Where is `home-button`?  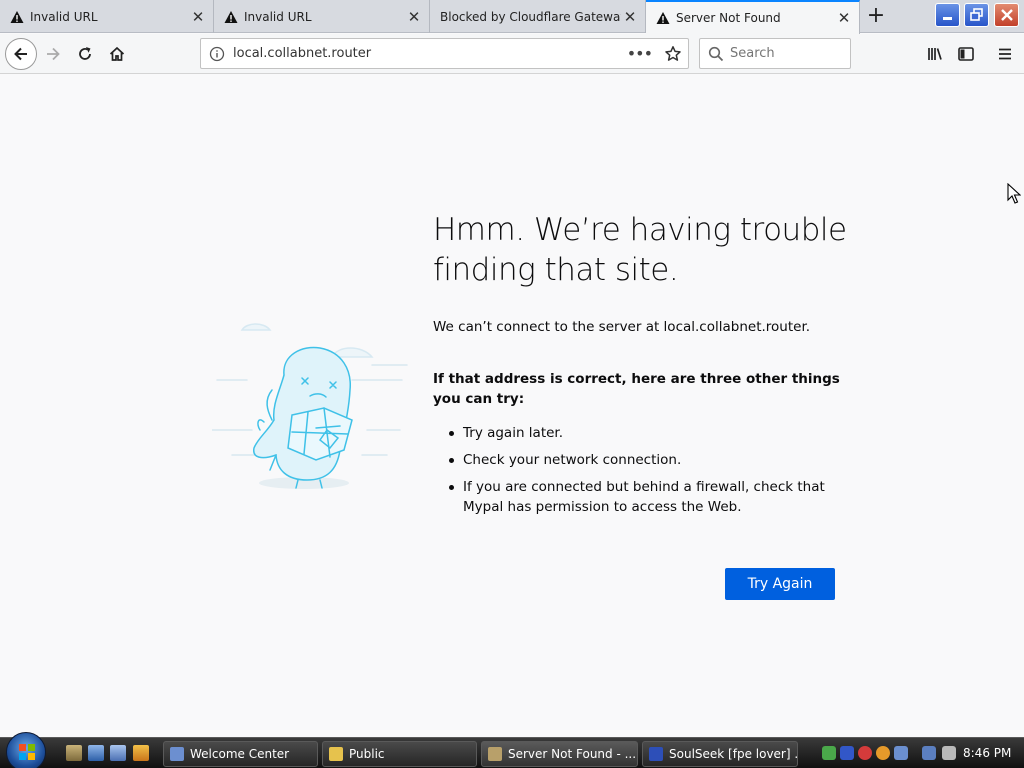
home-button is located at coordinates (117, 54).